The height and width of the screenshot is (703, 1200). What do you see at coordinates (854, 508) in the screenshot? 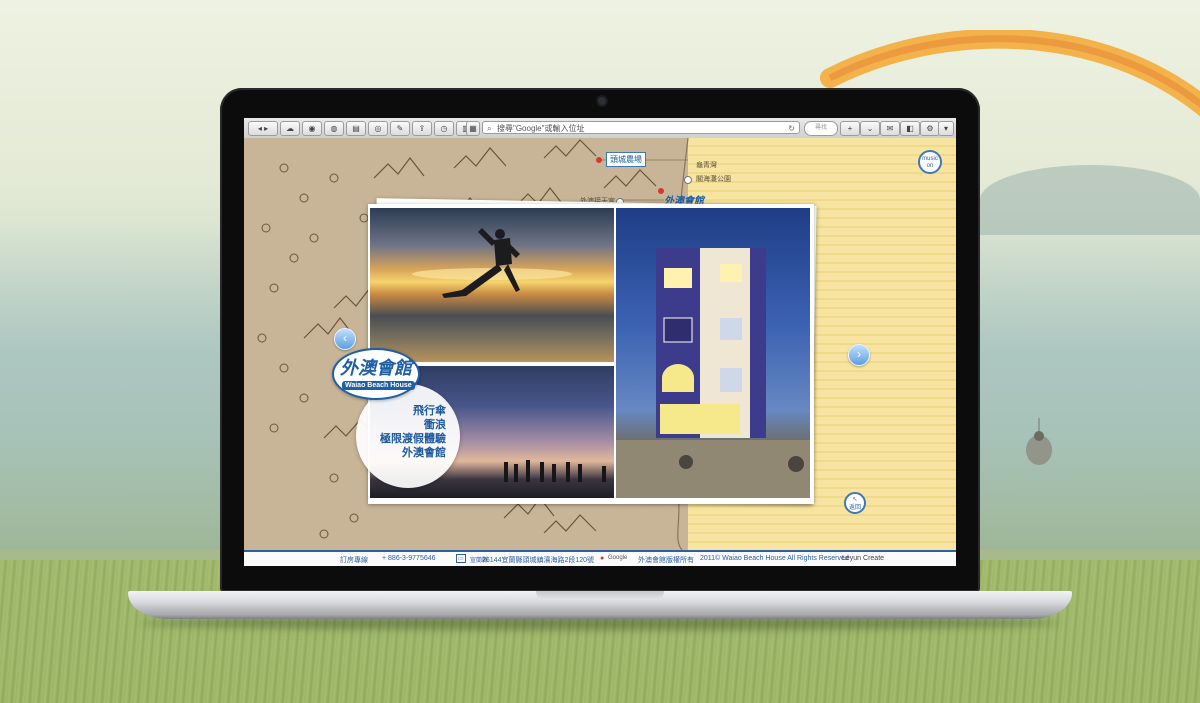
I see `back-label: 返回` at bounding box center [854, 508].